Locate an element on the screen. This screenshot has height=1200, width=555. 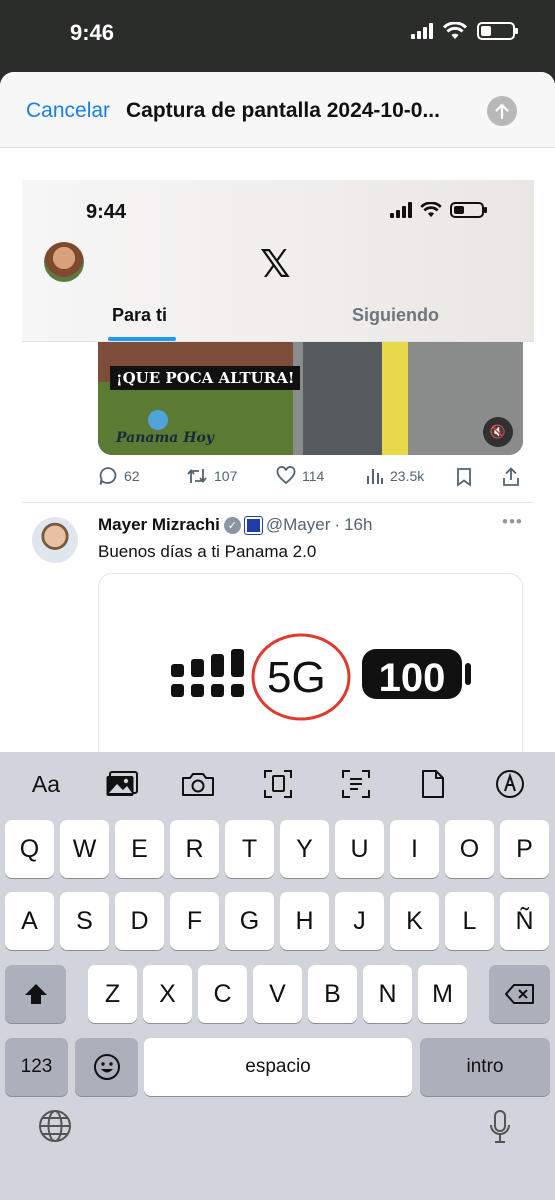
file-button is located at coordinates (433, 784).